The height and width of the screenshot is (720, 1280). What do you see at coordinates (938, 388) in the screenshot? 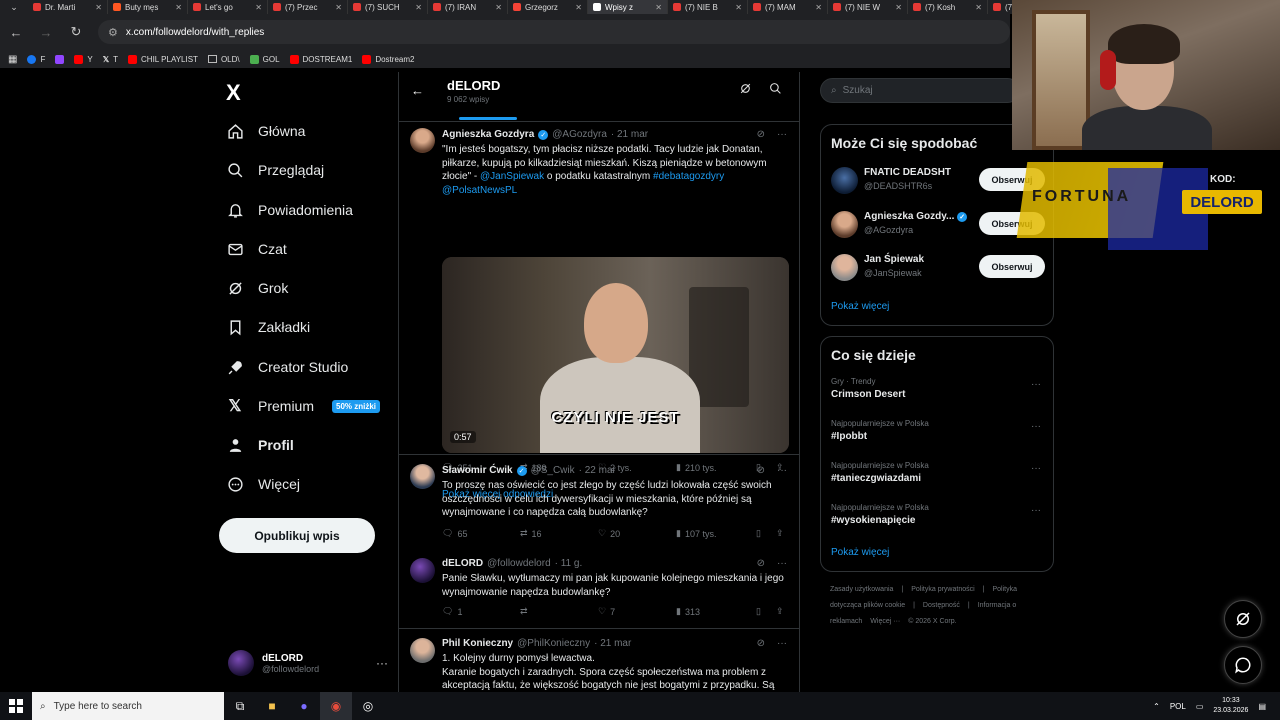
I see `trend-item: Gry · Trendy Crimson Desert ···` at bounding box center [938, 388].